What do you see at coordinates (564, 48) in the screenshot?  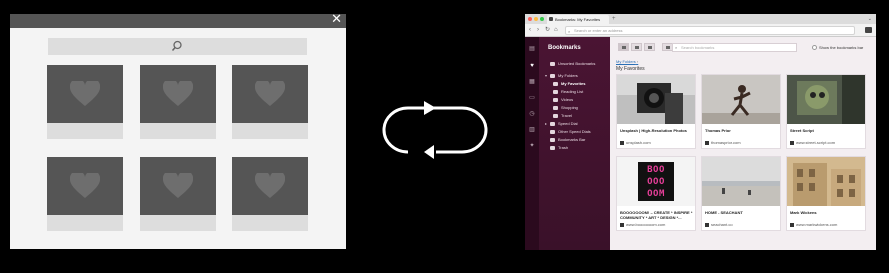 I see `panel-title: Bookmarks` at bounding box center [564, 48].